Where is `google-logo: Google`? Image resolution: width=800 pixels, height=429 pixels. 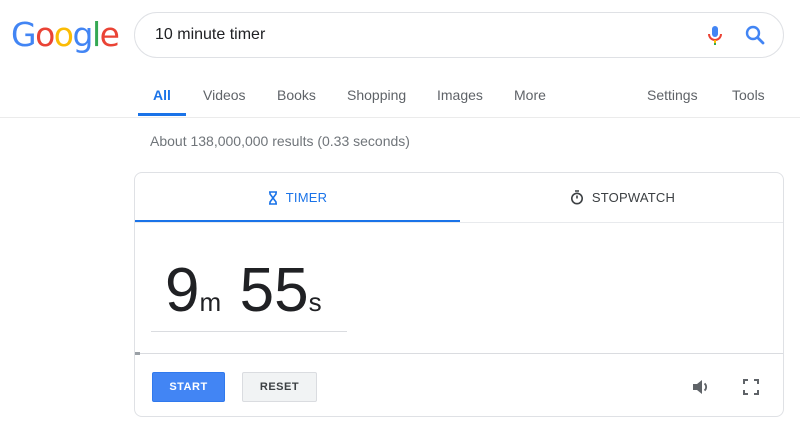 google-logo: Google is located at coordinates (65, 35).